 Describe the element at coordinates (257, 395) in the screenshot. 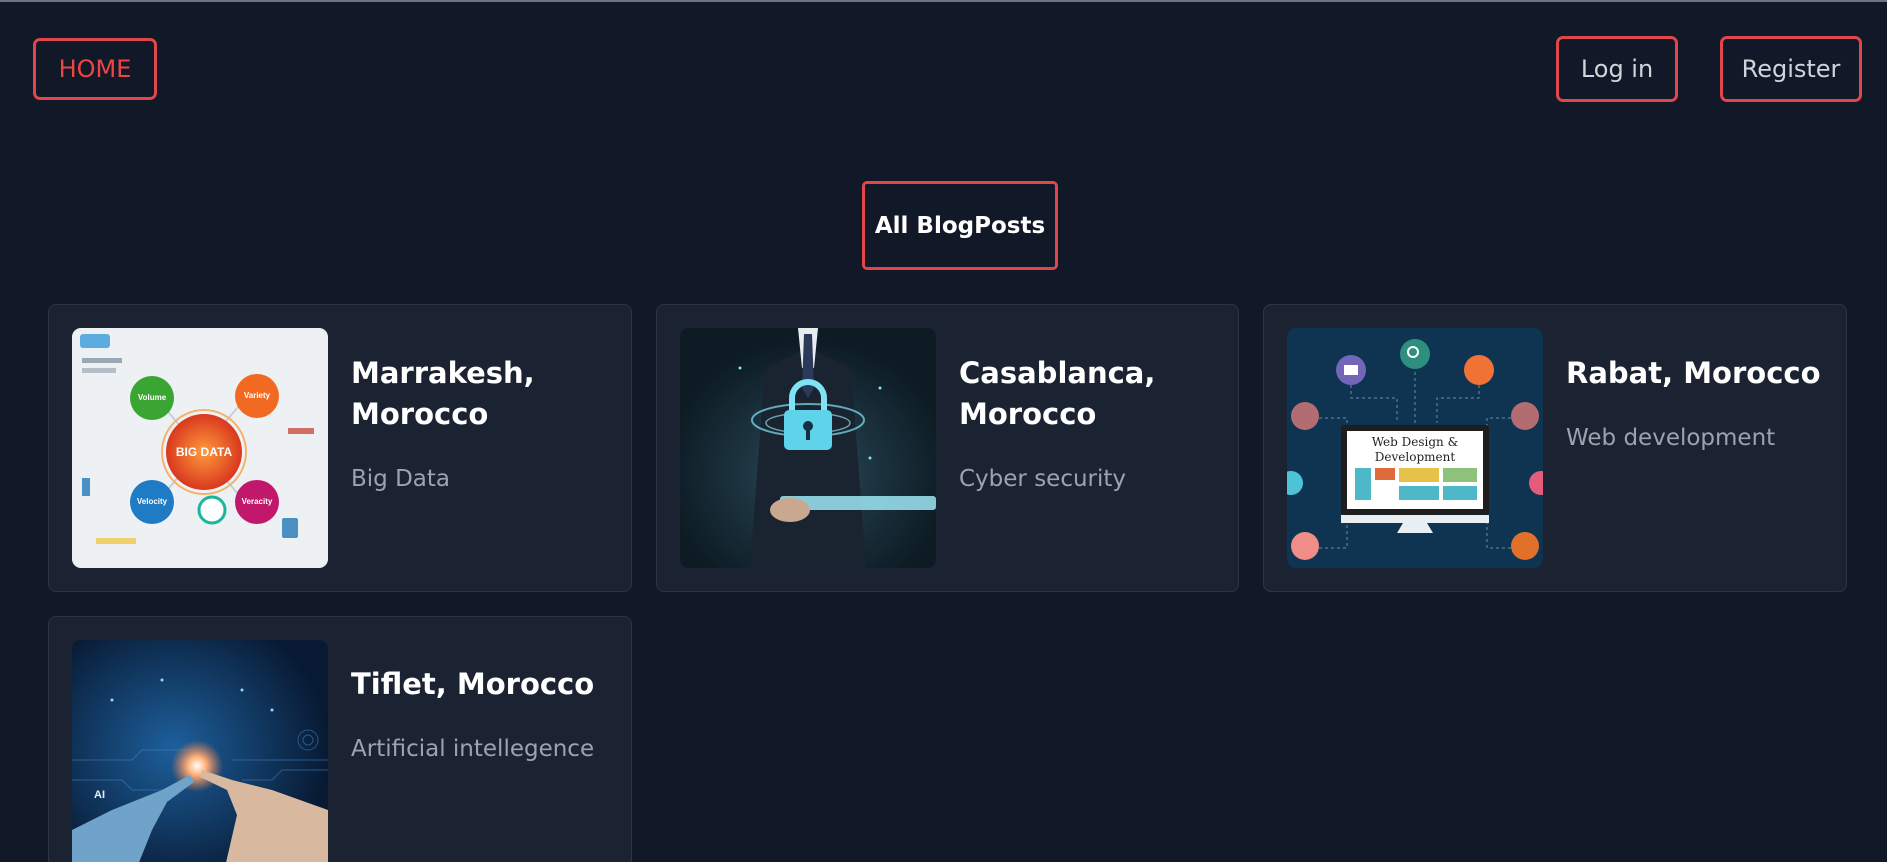

I see `variety-label: Variety` at that location.